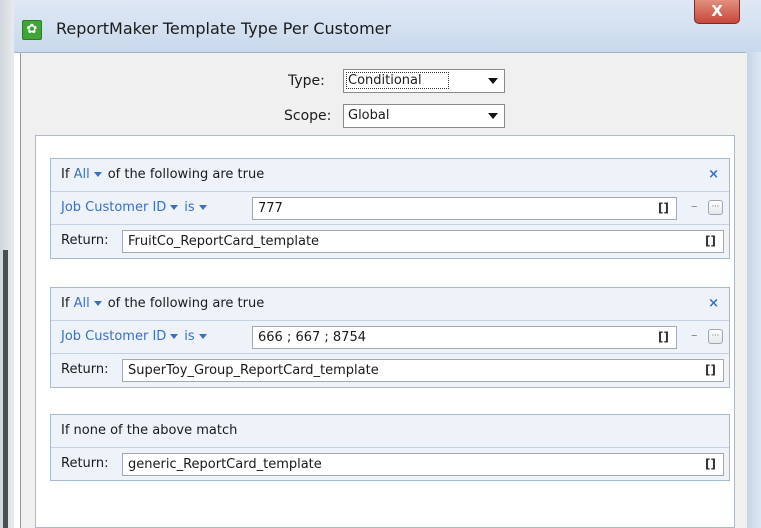  I want to click on scope-select-value: Global, so click(369, 115).